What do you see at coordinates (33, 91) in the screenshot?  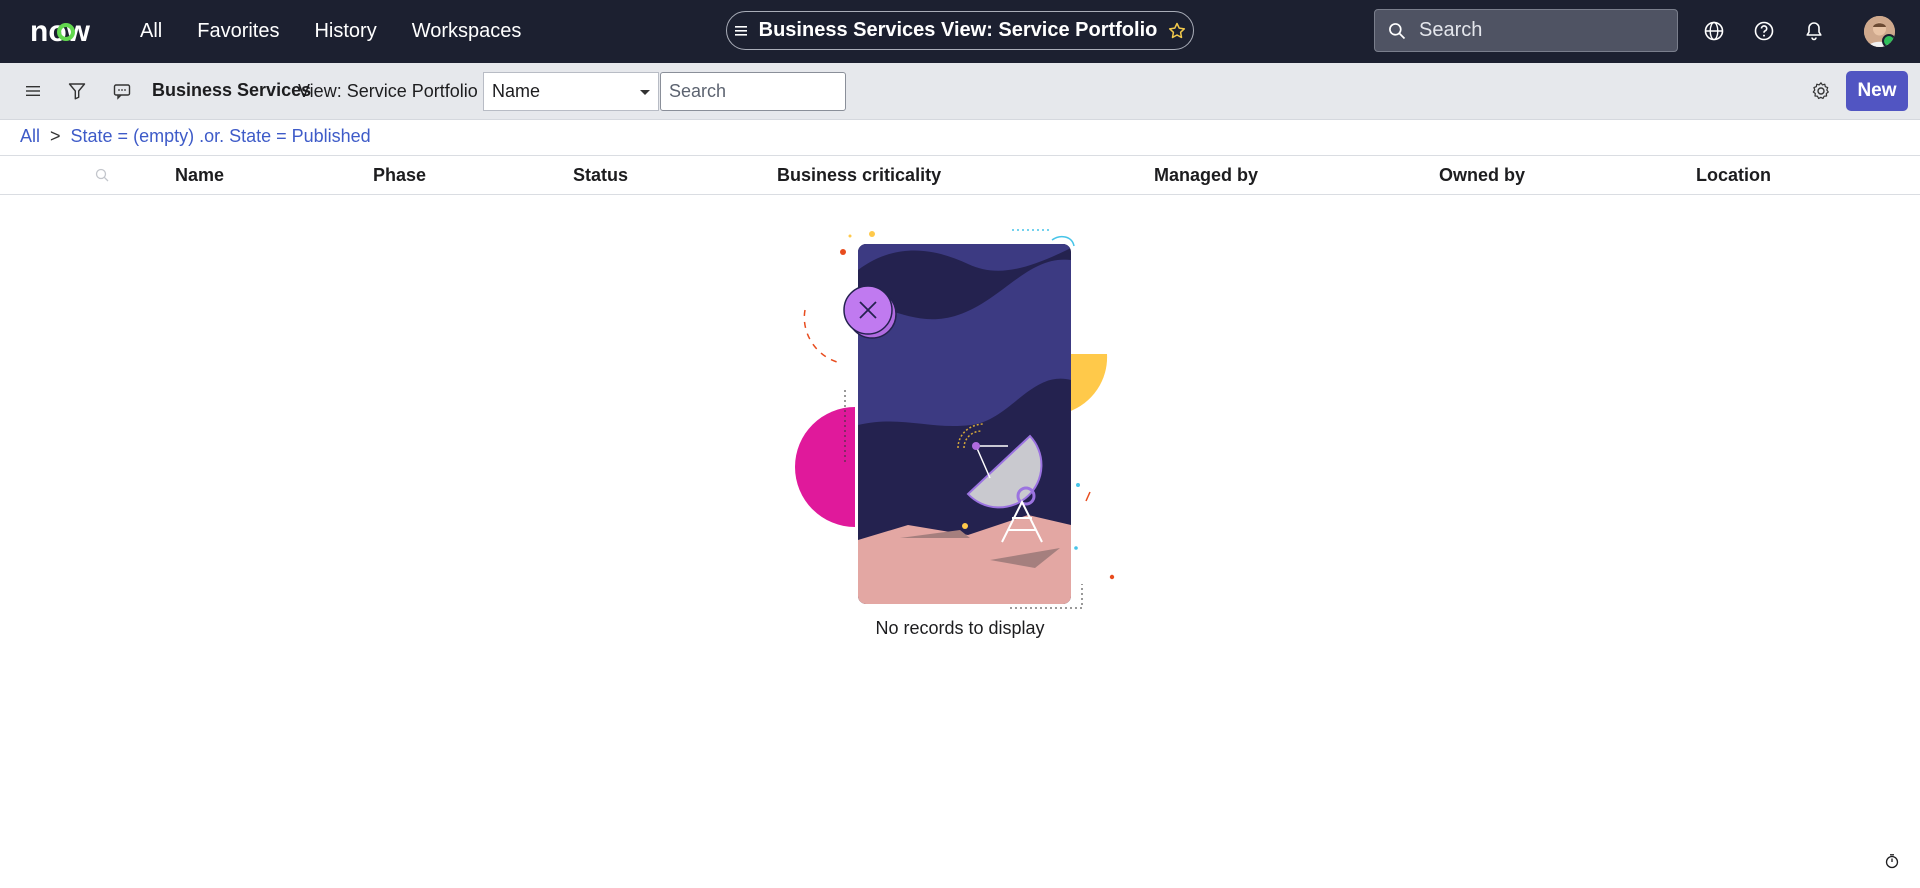 I see `hamburger-menu-icon` at bounding box center [33, 91].